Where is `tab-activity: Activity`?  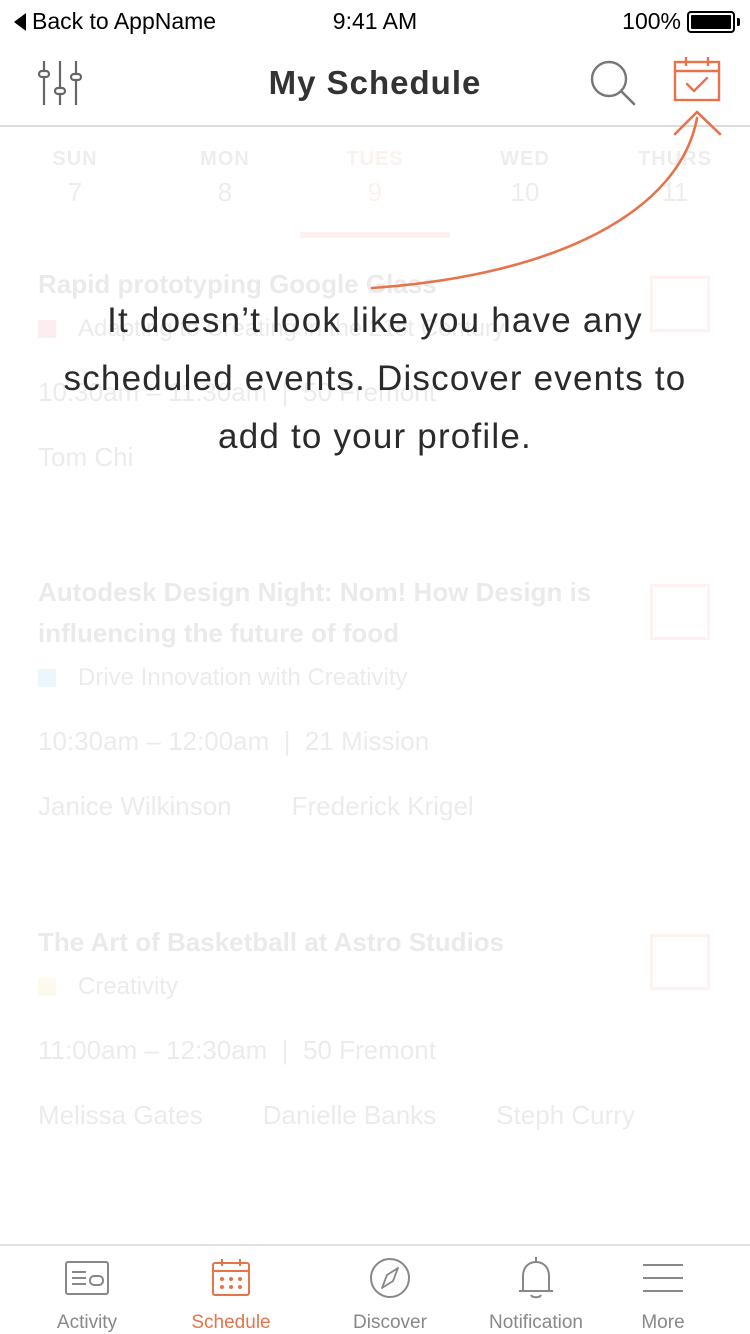
tab-activity: Activity is located at coordinates (87, 1295).